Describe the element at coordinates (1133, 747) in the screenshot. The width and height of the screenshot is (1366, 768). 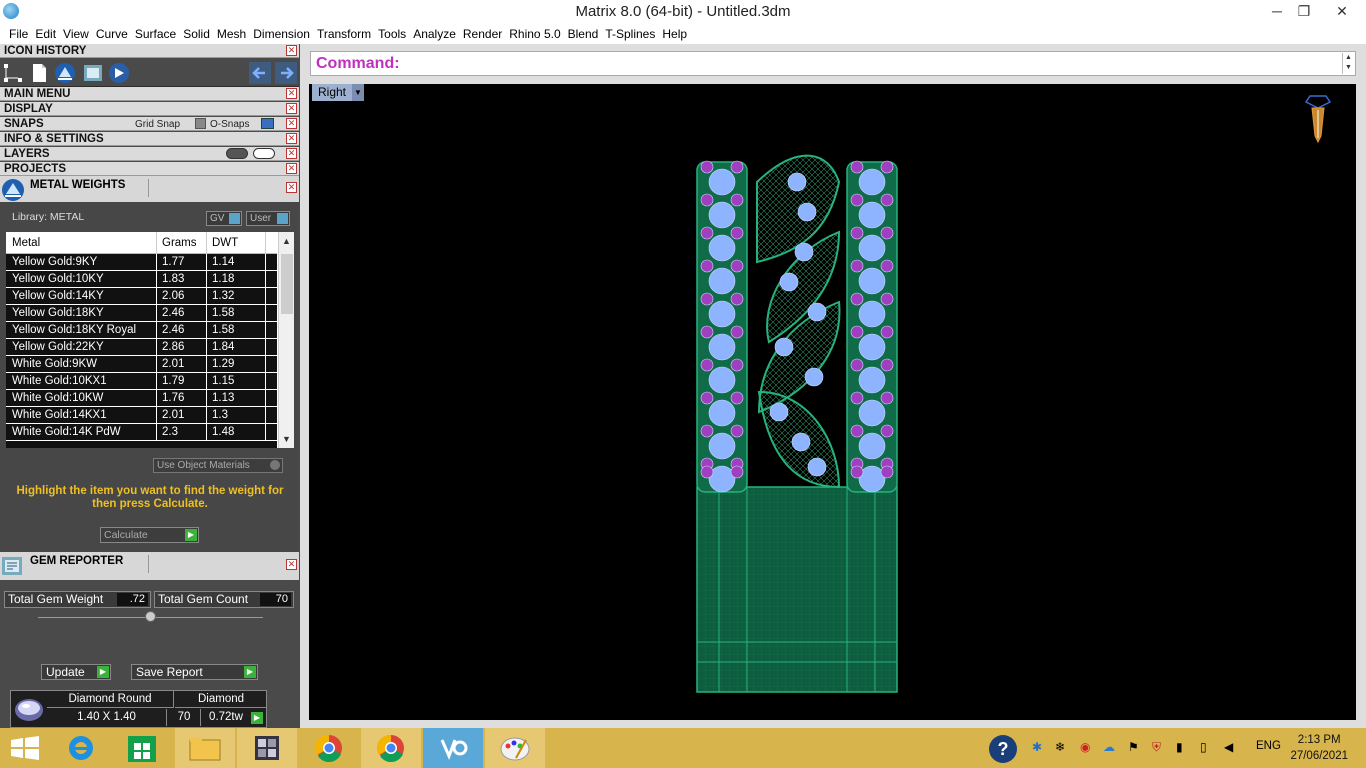
I see `flag-icon: ⚑` at that location.